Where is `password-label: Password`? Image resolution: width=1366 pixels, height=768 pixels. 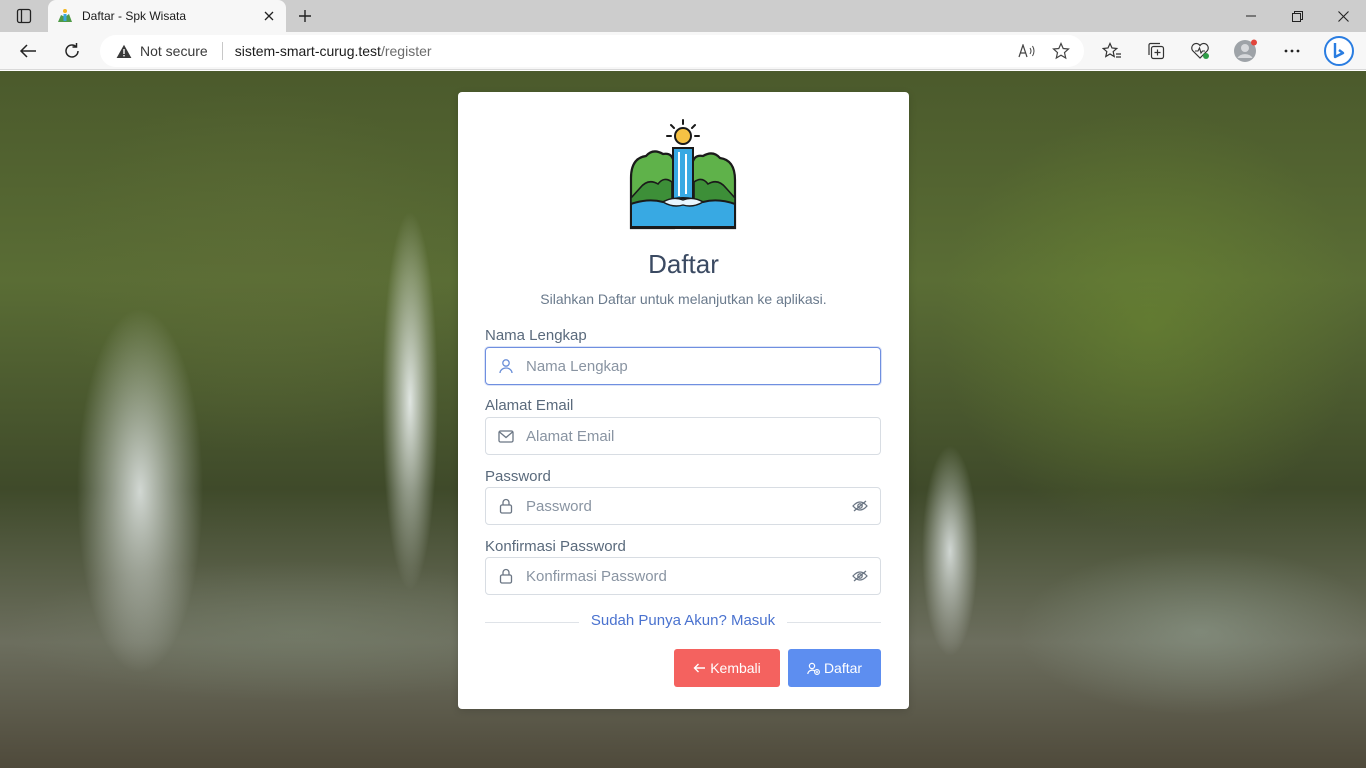 password-label: Password is located at coordinates (518, 476).